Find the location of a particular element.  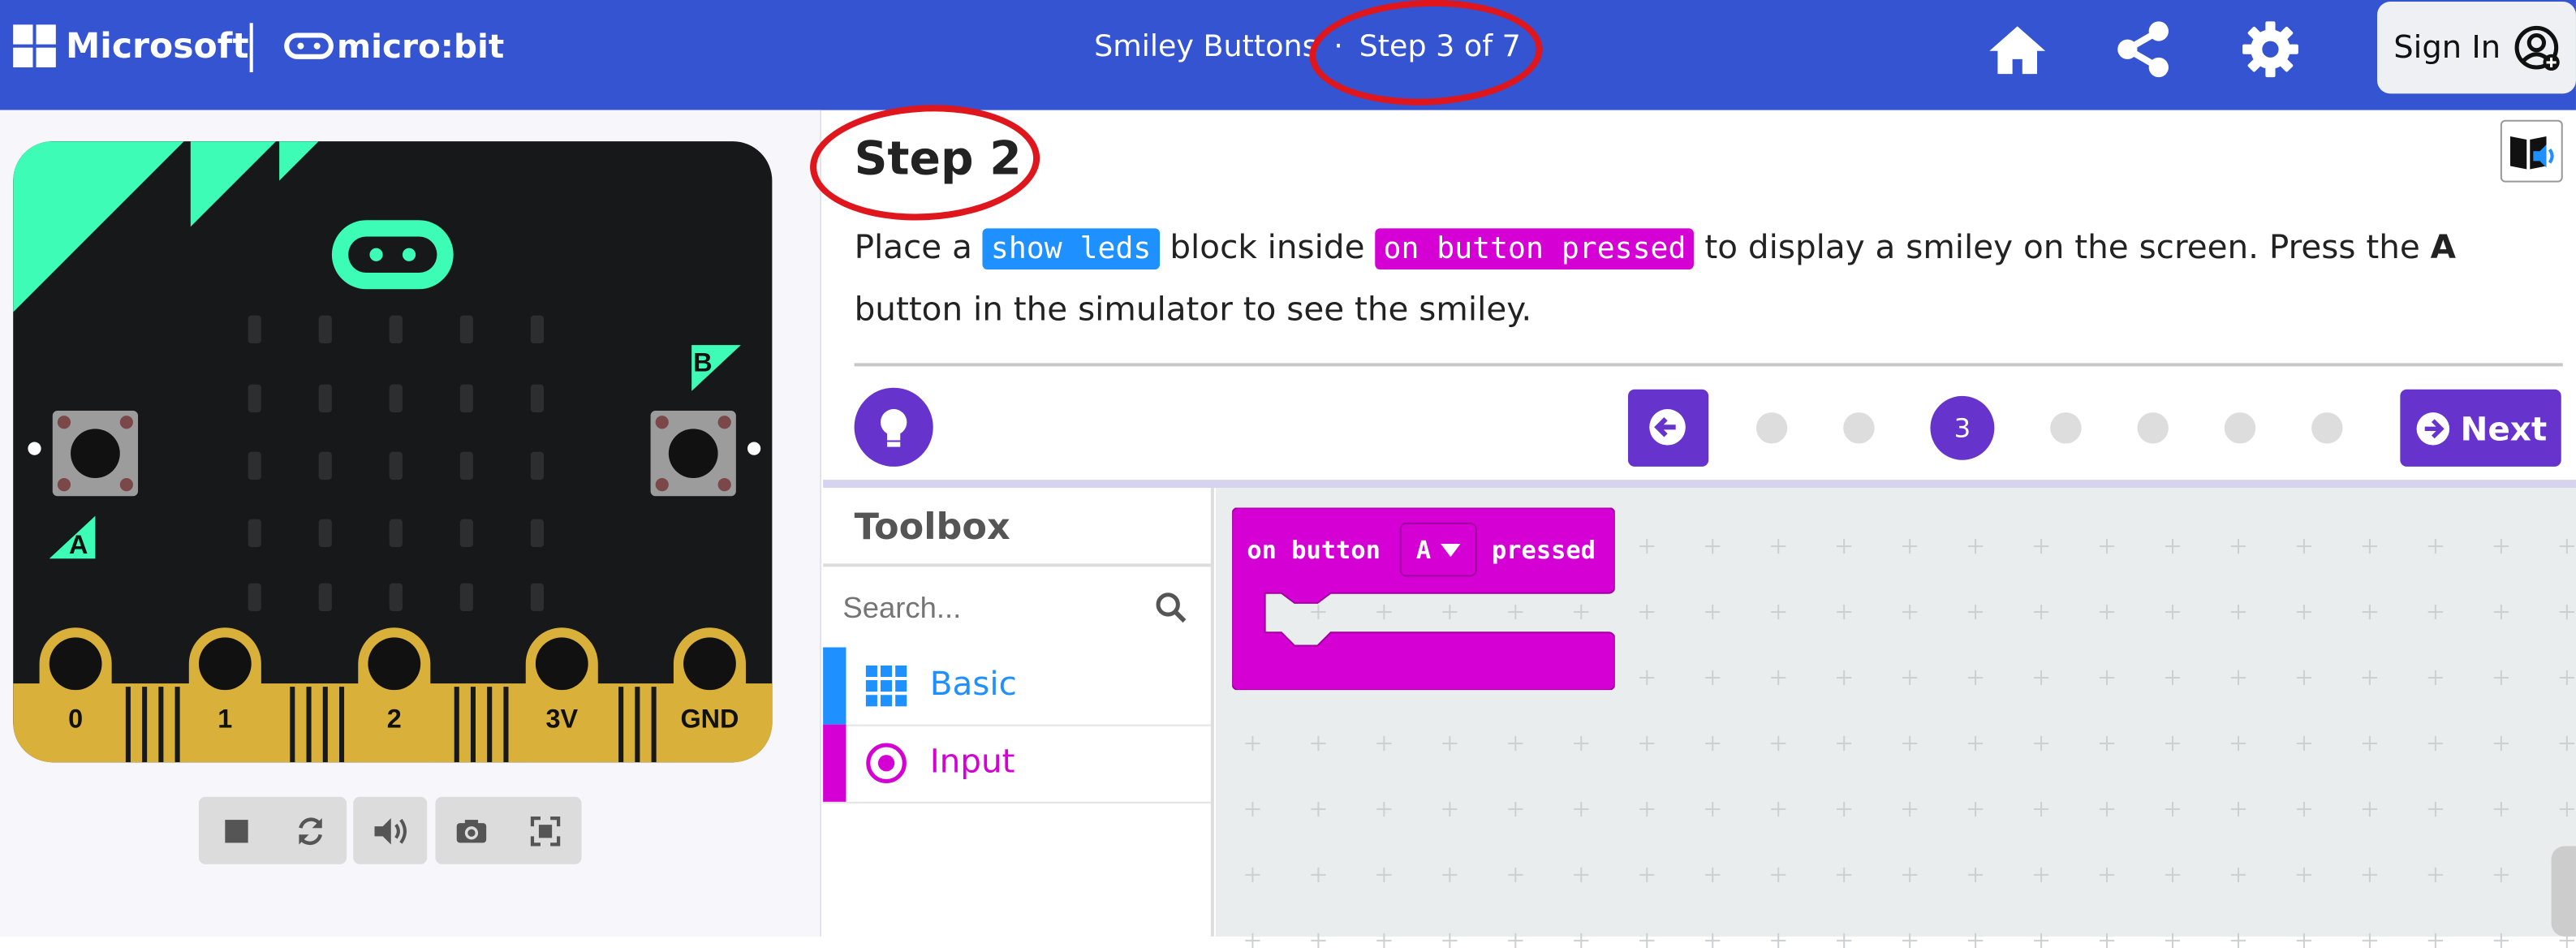

category-basic: Basic is located at coordinates (1017, 687).